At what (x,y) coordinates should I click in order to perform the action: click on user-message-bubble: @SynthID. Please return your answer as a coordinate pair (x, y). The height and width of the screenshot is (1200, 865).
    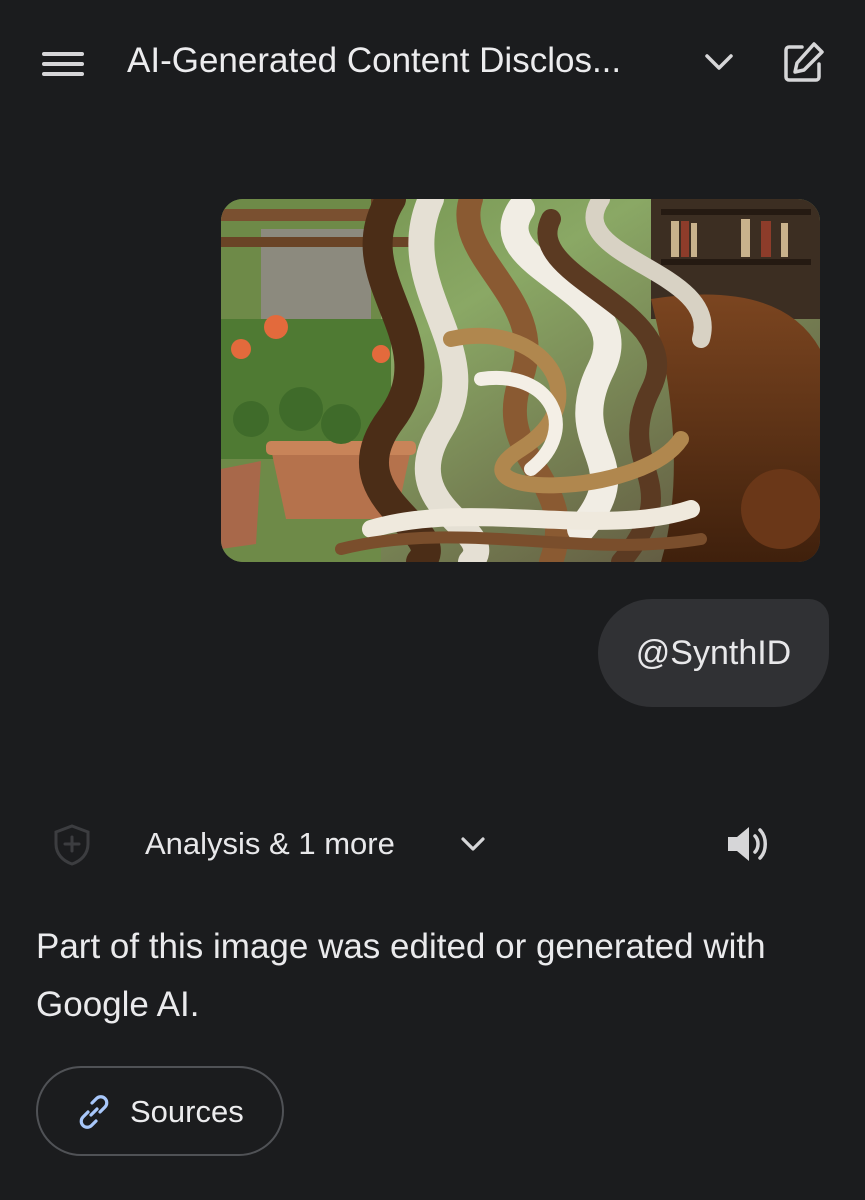
    Looking at the image, I should click on (713, 653).